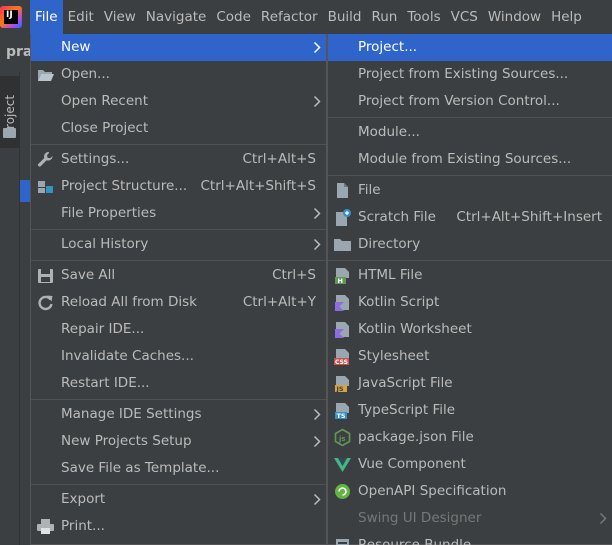 This screenshot has width=612, height=545. Describe the element at coordinates (470, 410) in the screenshot. I see `new-menu-item-typescript-file: TS TypeScript File` at that location.